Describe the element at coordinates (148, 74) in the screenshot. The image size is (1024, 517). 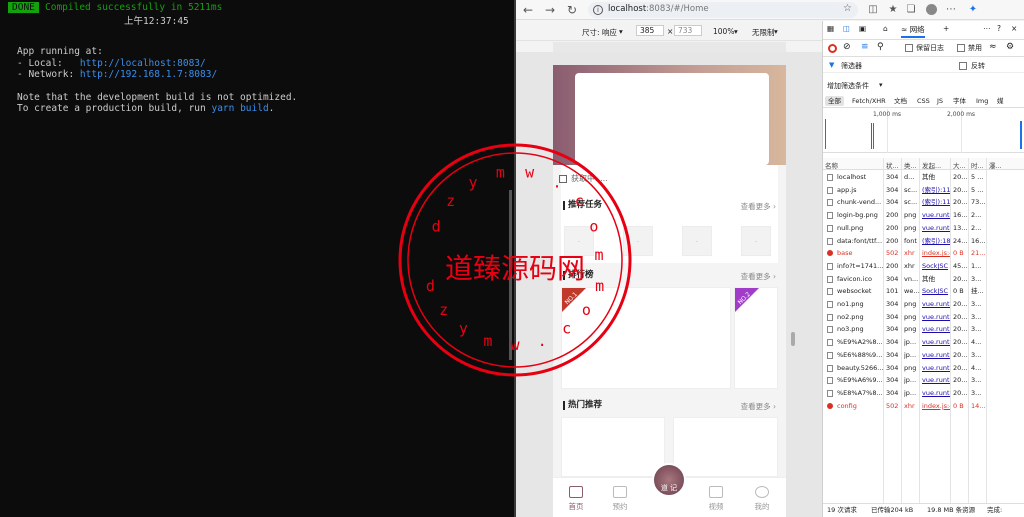
I see `network-url-link: http://192.168.1.7:8083/` at that location.